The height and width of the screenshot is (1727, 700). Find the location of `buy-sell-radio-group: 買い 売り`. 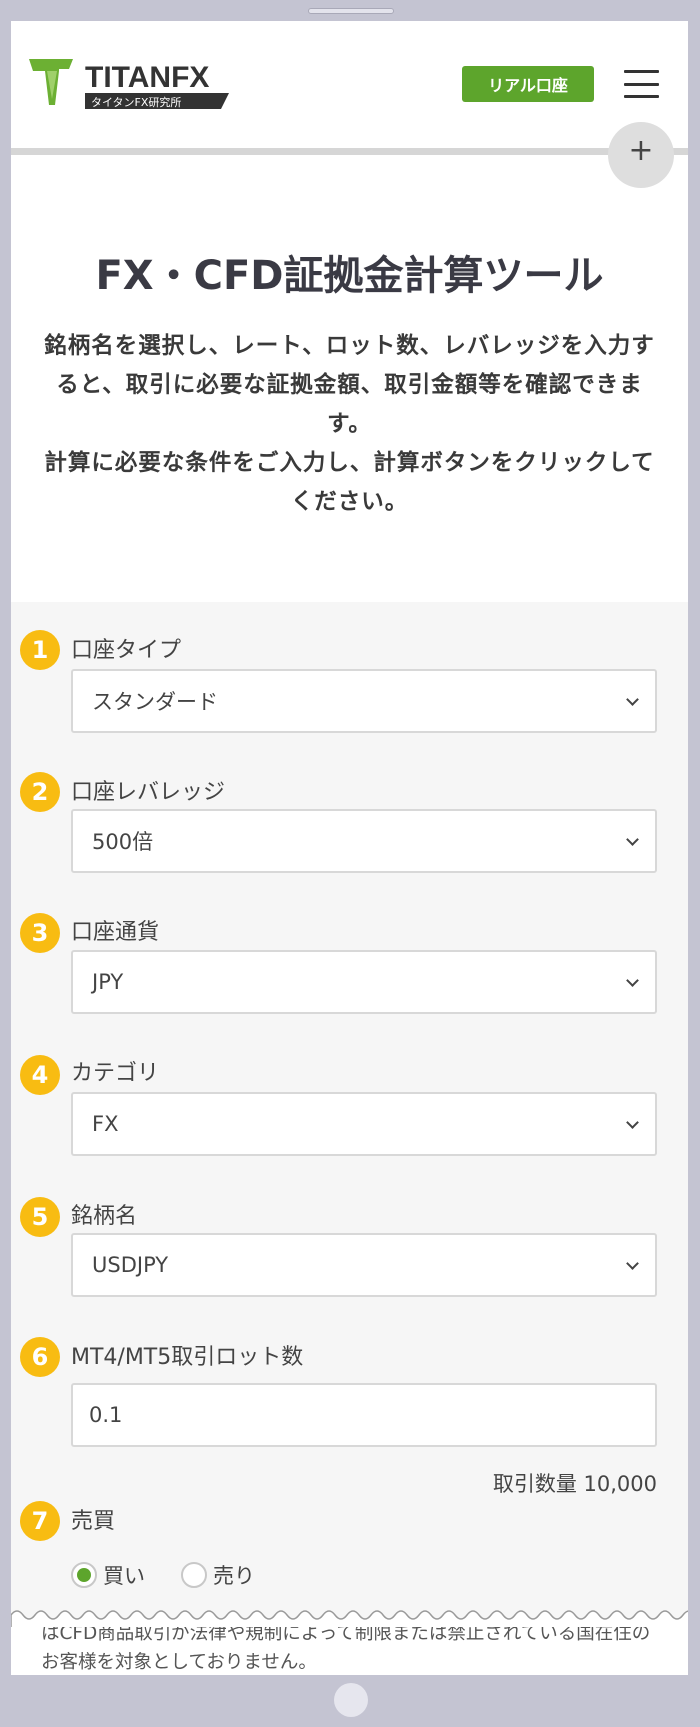

buy-sell-radio-group: 買い 売り is located at coordinates (181, 1575).